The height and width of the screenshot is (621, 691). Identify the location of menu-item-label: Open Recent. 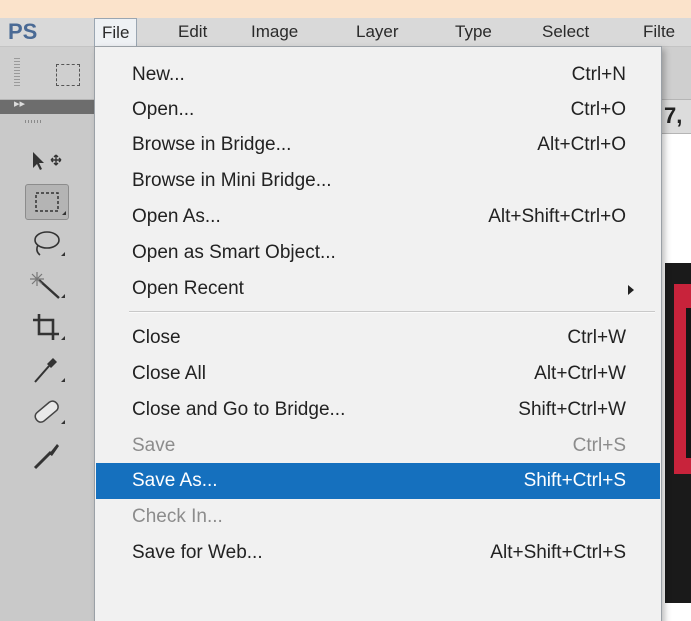
(188, 288).